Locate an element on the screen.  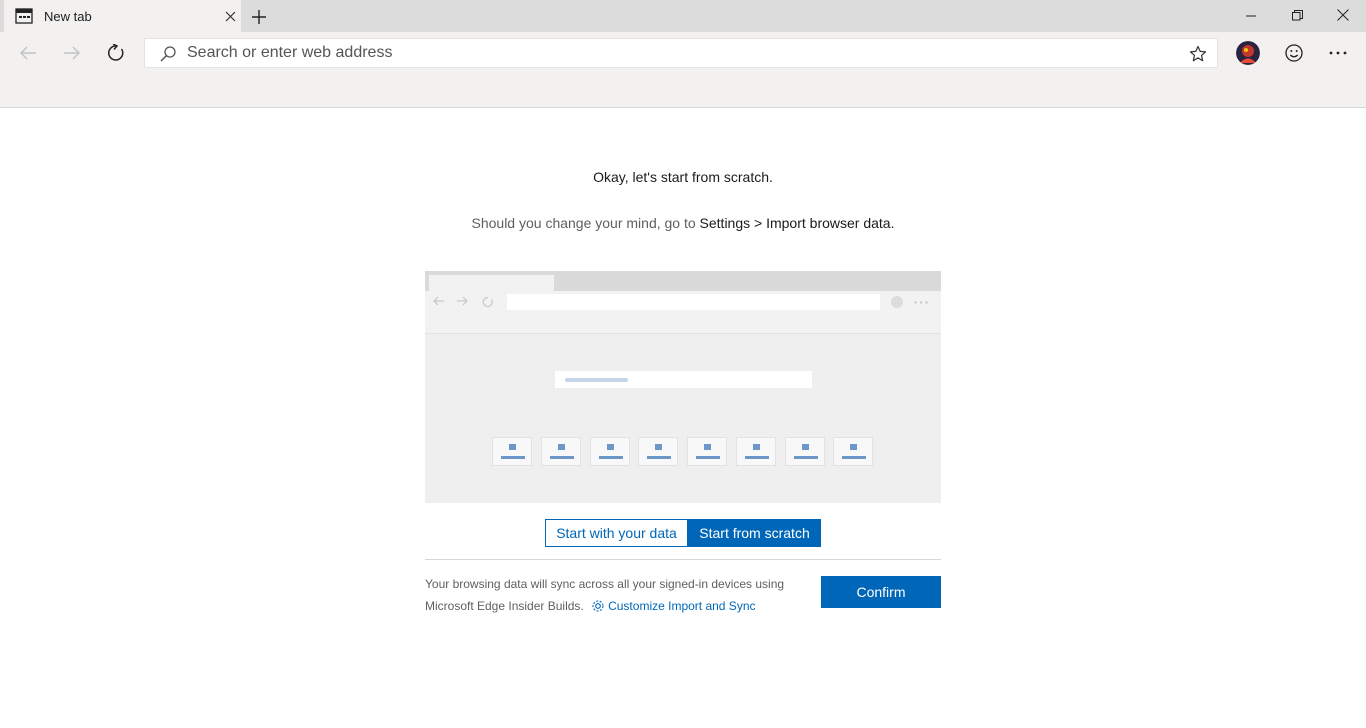
start-from-scratch-button: Start from scratch is located at coordinates (754, 533).